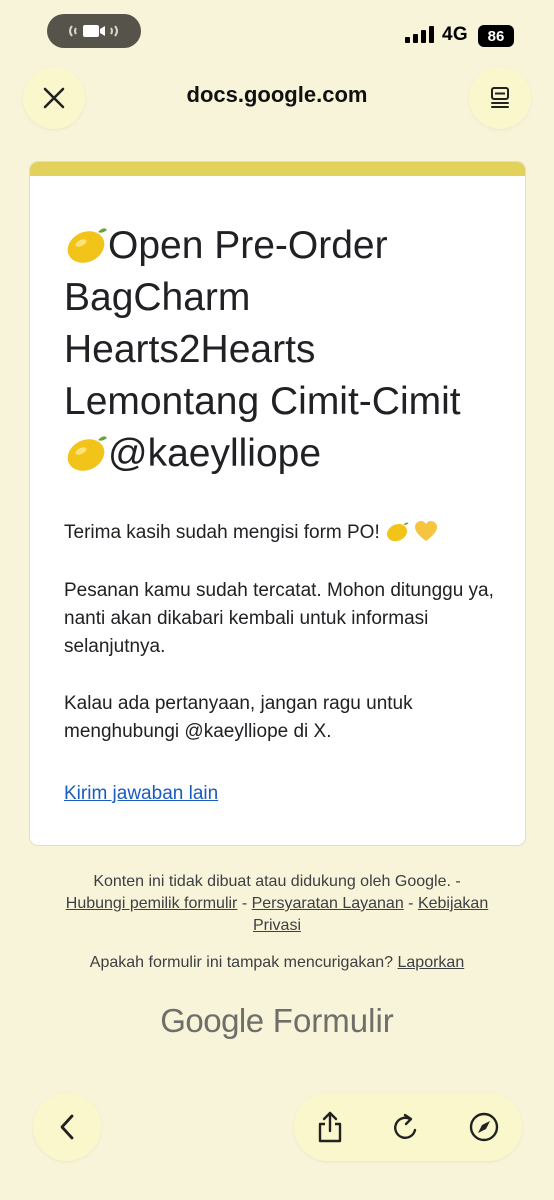  What do you see at coordinates (277, 169) in the screenshot?
I see `card-accent-bar` at bounding box center [277, 169].